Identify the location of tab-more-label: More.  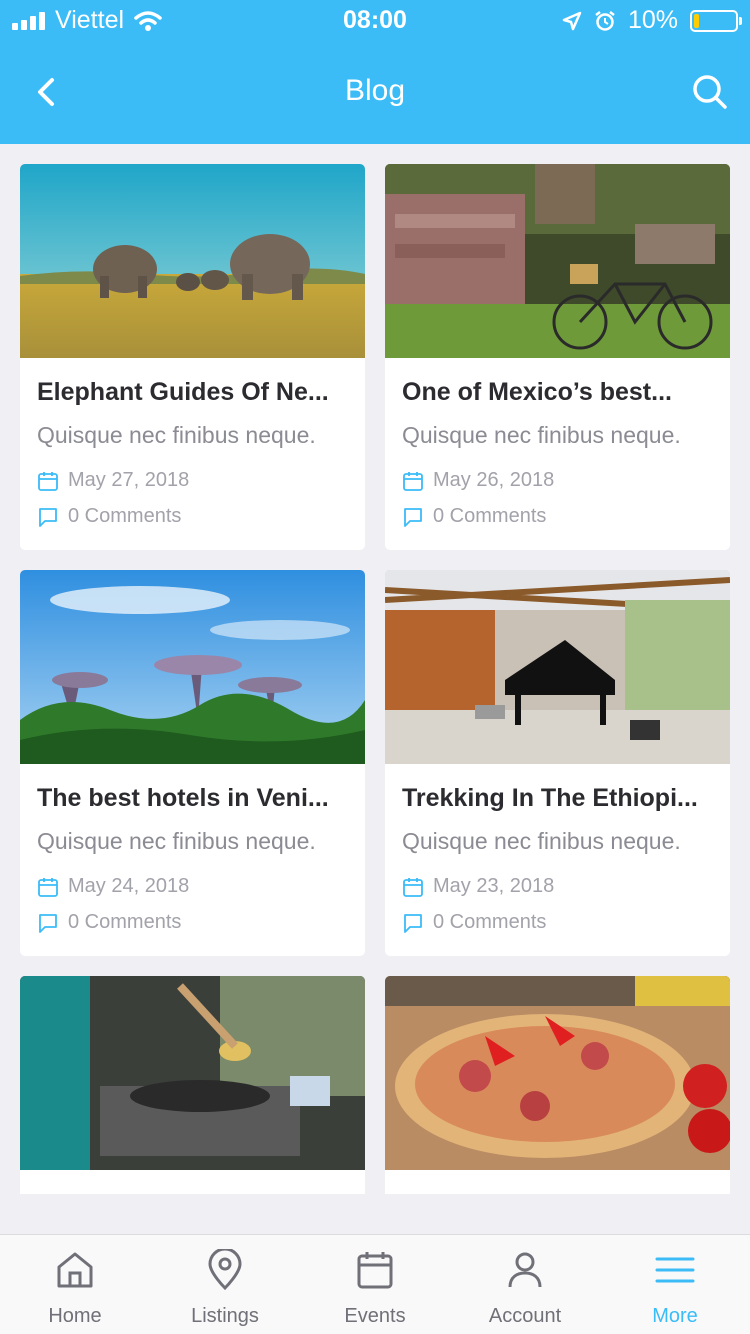
(675, 1316).